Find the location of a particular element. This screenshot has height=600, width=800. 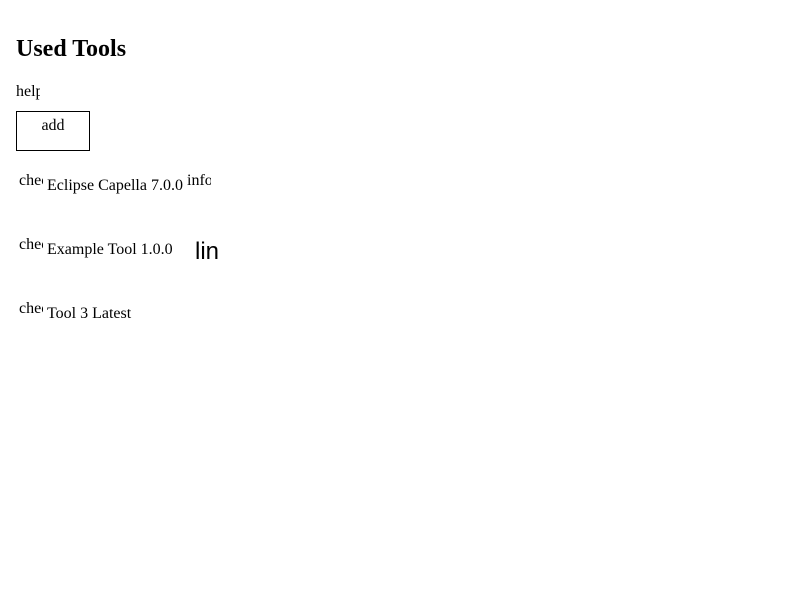

tool-row: check Example Tool 1.0.0 link is located at coordinates (216, 255).